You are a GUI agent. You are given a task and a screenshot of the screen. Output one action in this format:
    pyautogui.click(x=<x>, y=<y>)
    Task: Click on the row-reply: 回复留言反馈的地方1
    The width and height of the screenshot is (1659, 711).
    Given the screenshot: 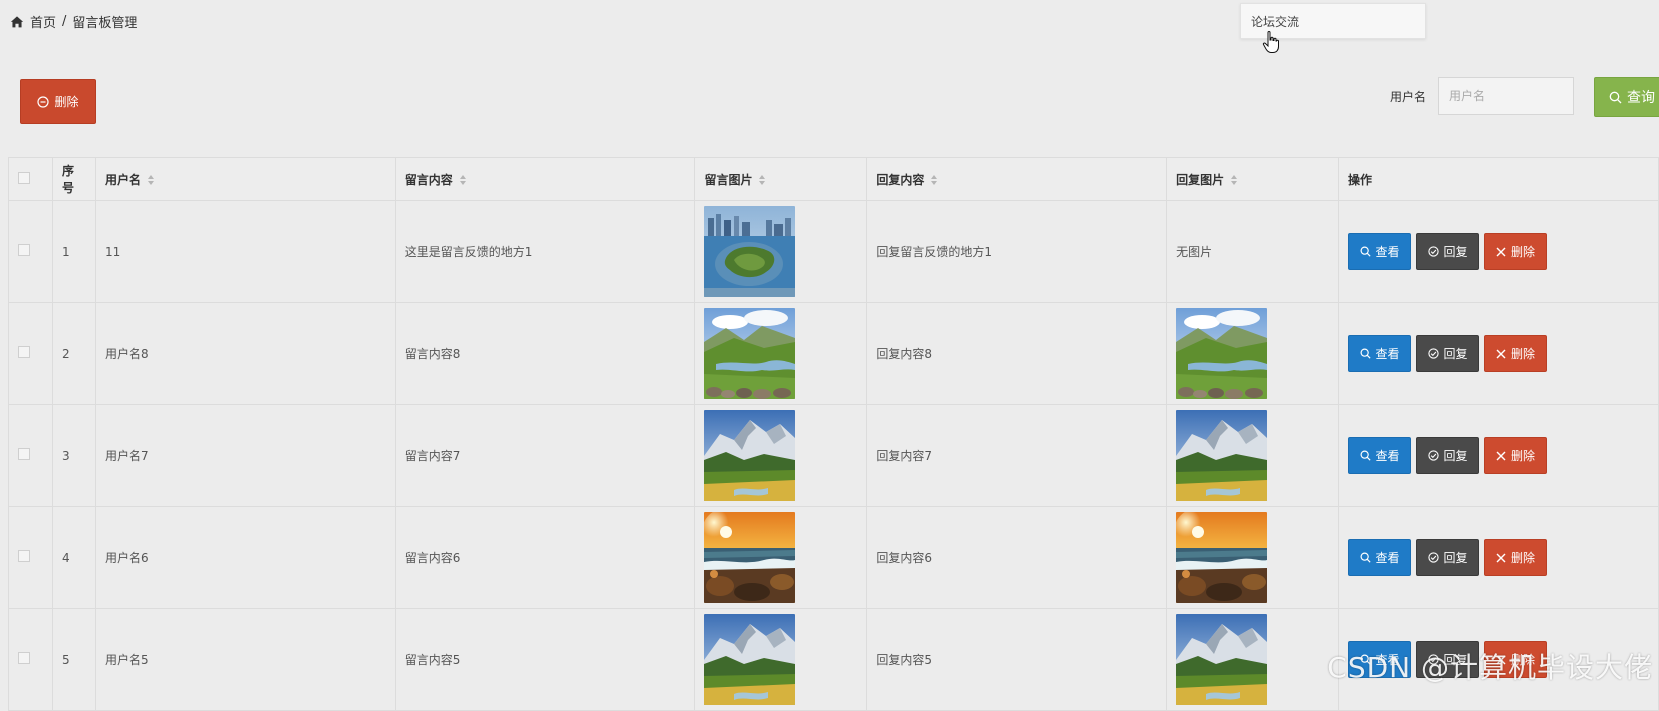 What is the action you would take?
    pyautogui.click(x=1017, y=251)
    